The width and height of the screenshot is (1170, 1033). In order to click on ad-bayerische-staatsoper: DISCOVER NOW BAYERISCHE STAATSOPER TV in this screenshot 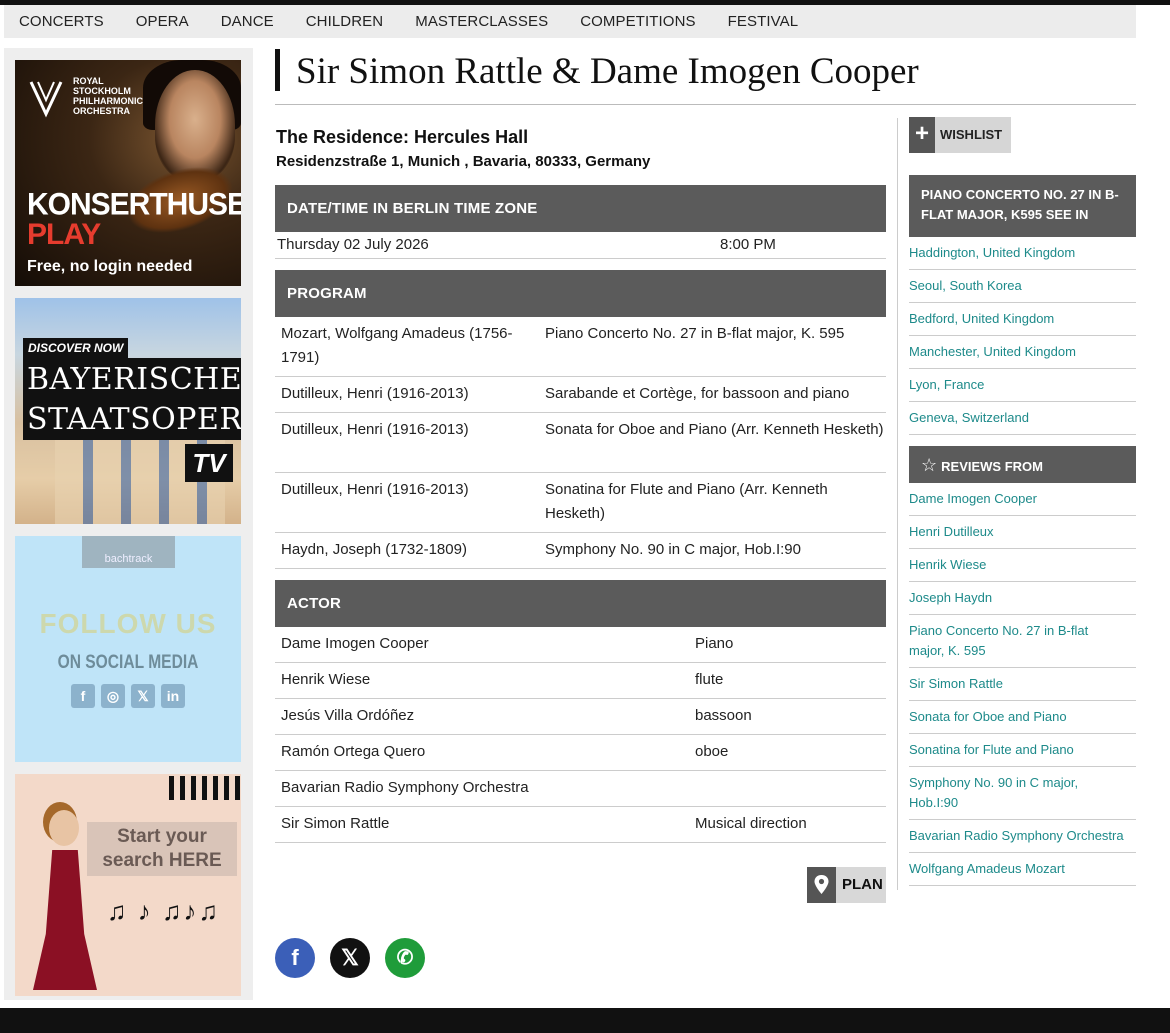, I will do `click(128, 411)`.